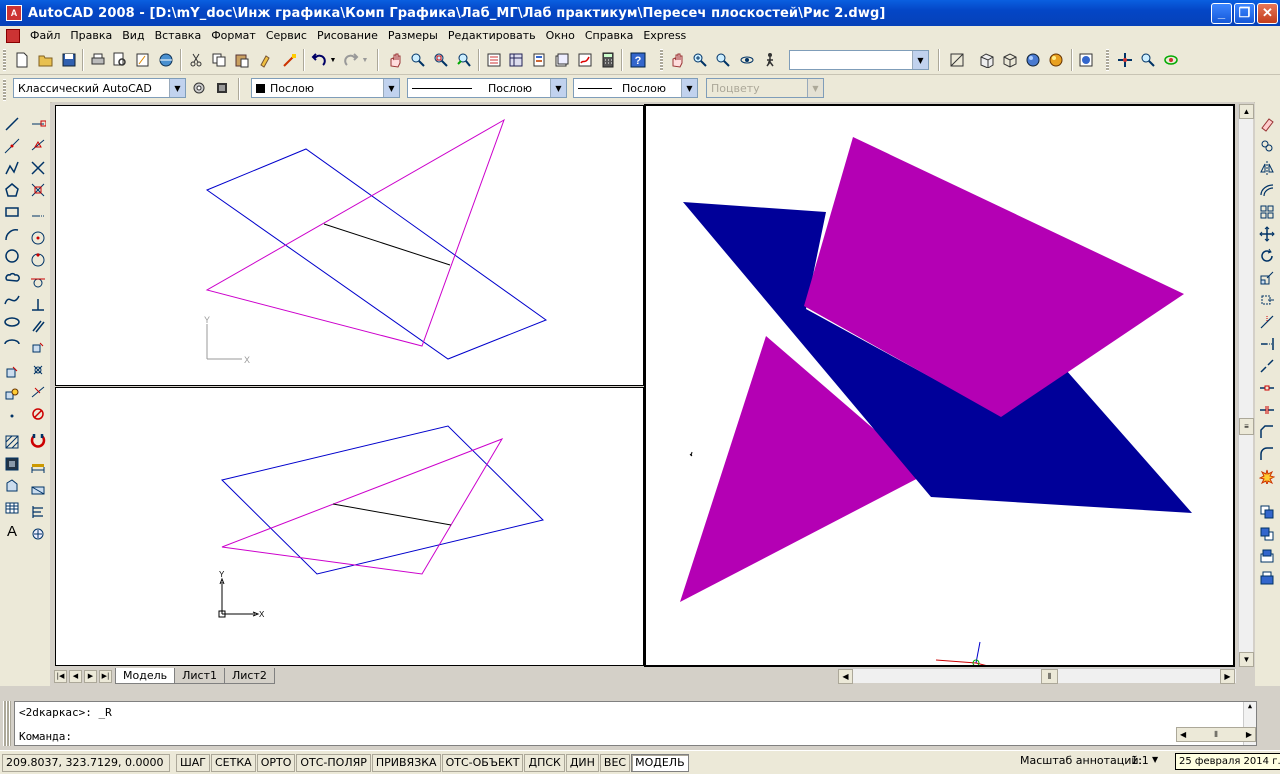 The height and width of the screenshot is (774, 1280). What do you see at coordinates (582, 762) in the screenshot?
I see `toggle-dyn: ДИН` at bounding box center [582, 762].